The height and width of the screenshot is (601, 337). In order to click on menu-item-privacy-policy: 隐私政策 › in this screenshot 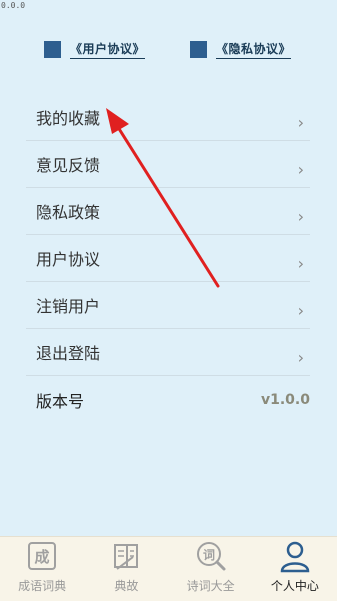, I will do `click(168, 211)`.